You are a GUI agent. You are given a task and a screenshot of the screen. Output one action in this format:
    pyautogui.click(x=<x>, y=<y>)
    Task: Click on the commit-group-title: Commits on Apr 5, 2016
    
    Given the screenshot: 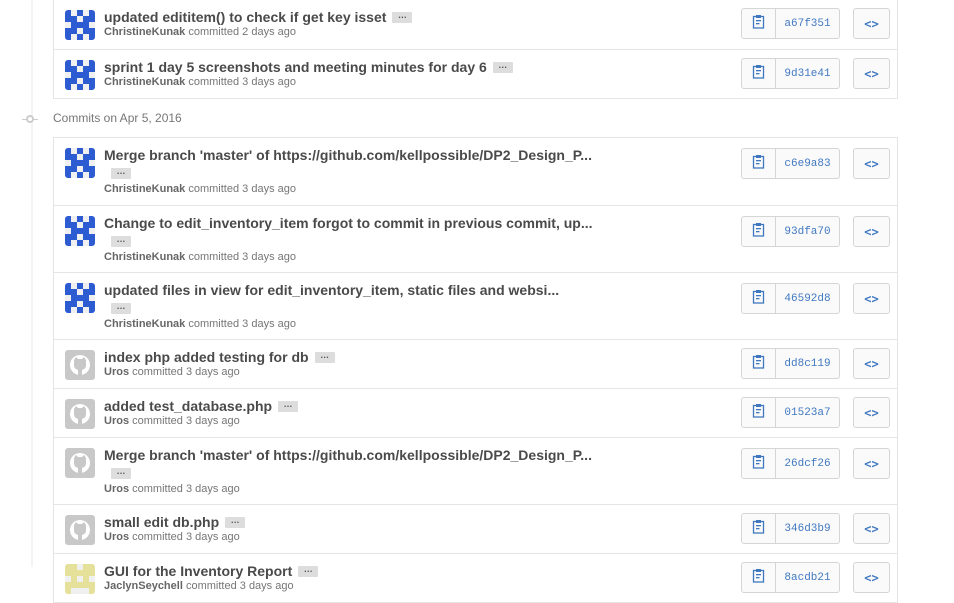 What is the action you would take?
    pyautogui.click(x=117, y=118)
    